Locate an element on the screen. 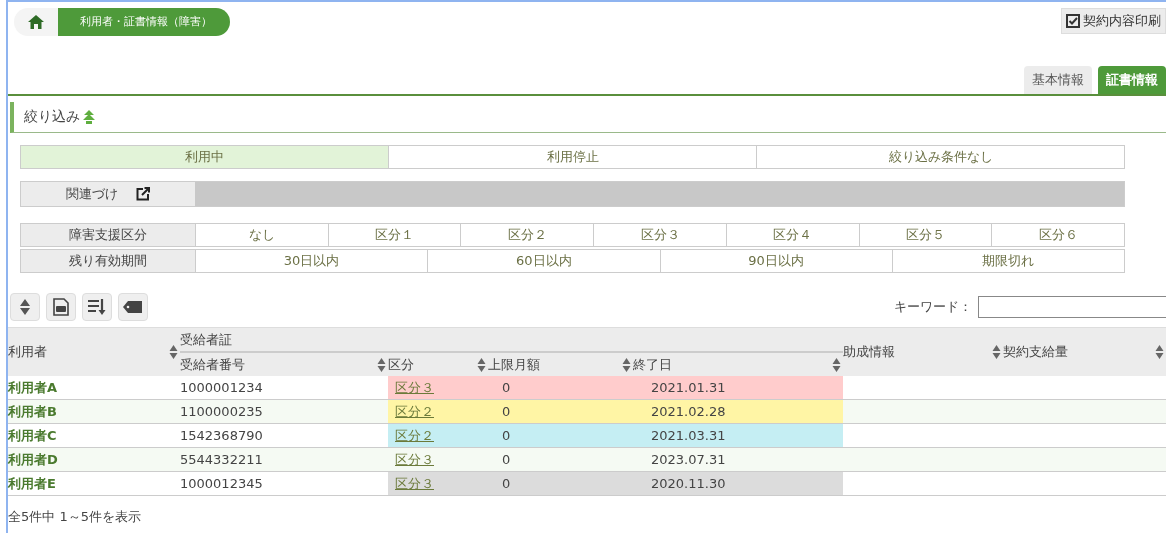  keyword-field is located at coordinates (1072, 307).